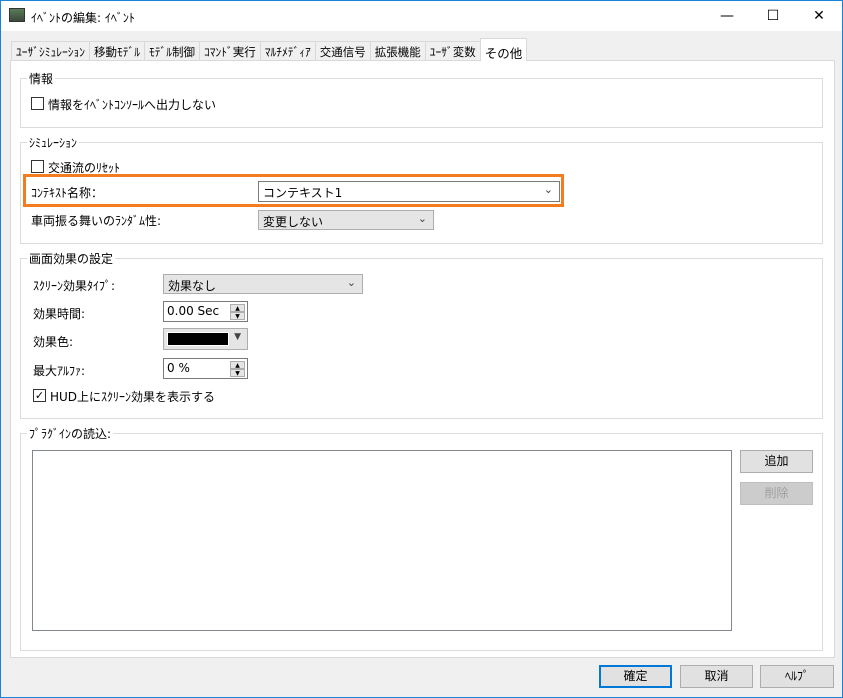 This screenshot has width=843, height=698. Describe the element at coordinates (421, 16) in the screenshot. I see `title-bar: ｲﾍﾞﾝﾄの編集: ｲﾍﾞﾝﾄ — ☐ ✕` at that location.